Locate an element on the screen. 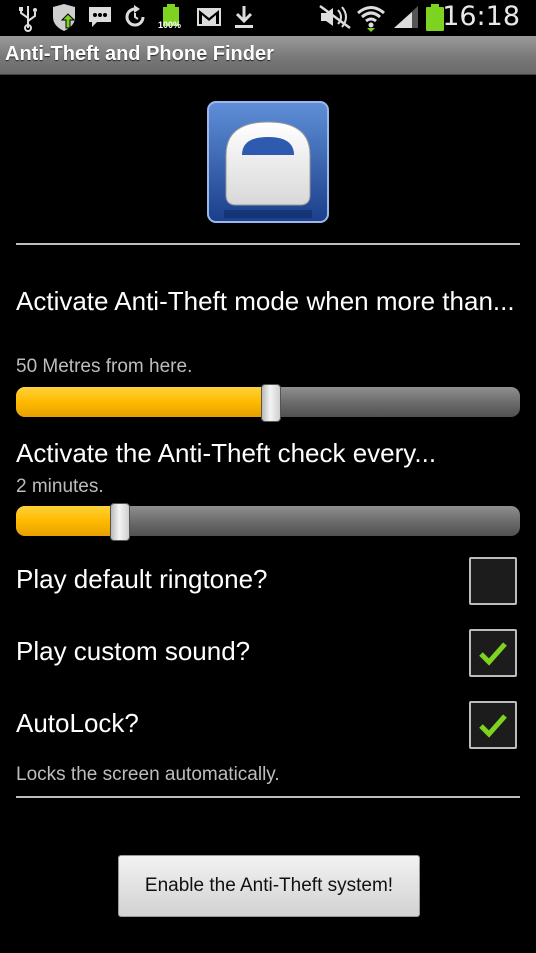 The width and height of the screenshot is (536, 953). ringtone-label: Play default ringtone? is located at coordinates (142, 579).